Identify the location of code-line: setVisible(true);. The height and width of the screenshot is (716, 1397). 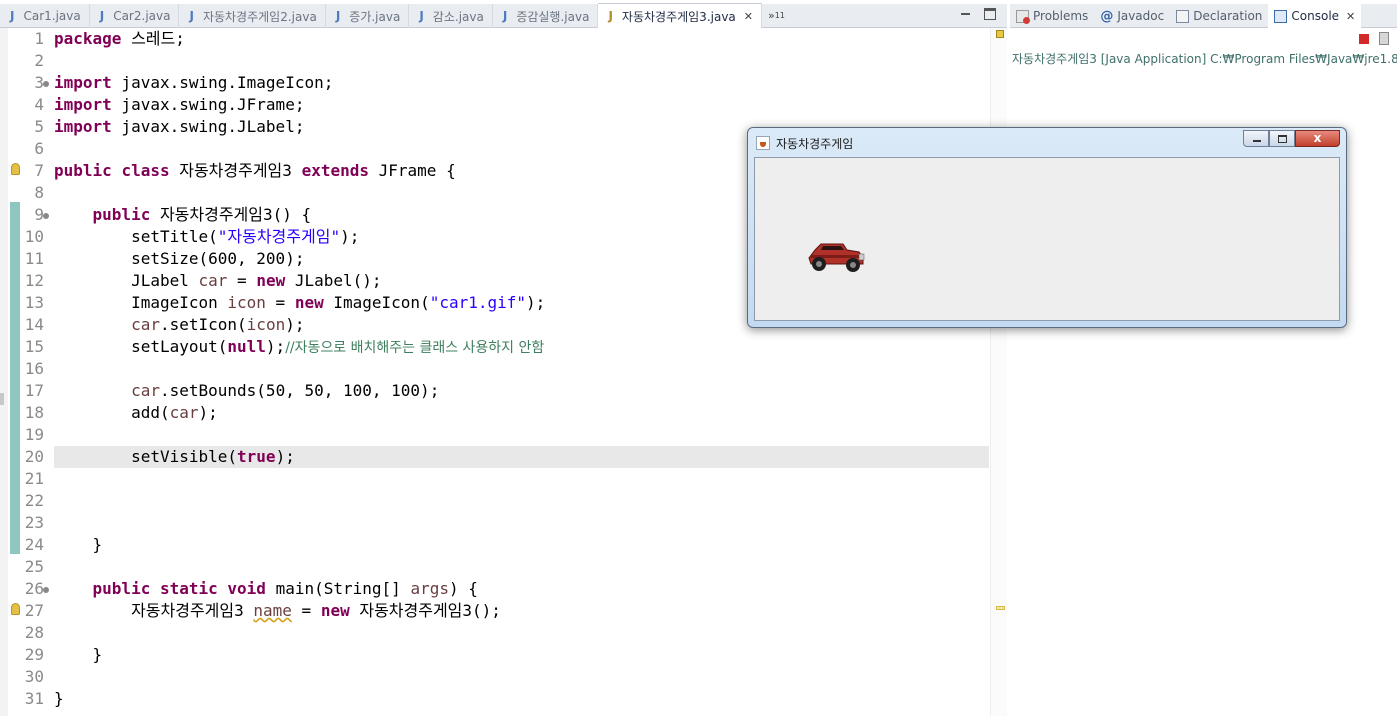
(213, 456).